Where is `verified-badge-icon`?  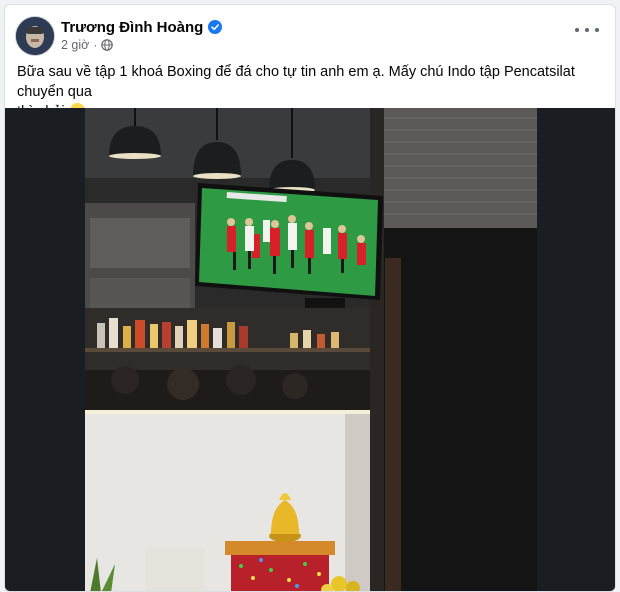 verified-badge-icon is located at coordinates (215, 27).